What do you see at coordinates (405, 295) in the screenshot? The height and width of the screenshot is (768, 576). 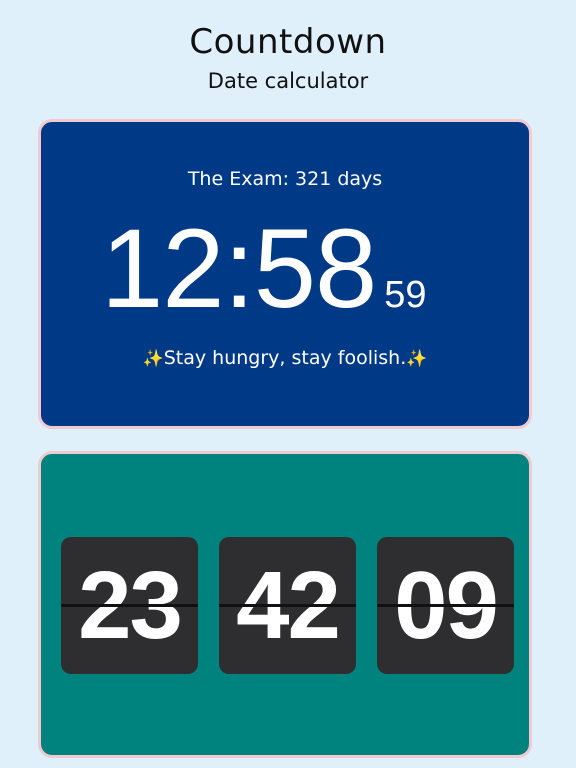 I see `clock-seconds: 59` at bounding box center [405, 295].